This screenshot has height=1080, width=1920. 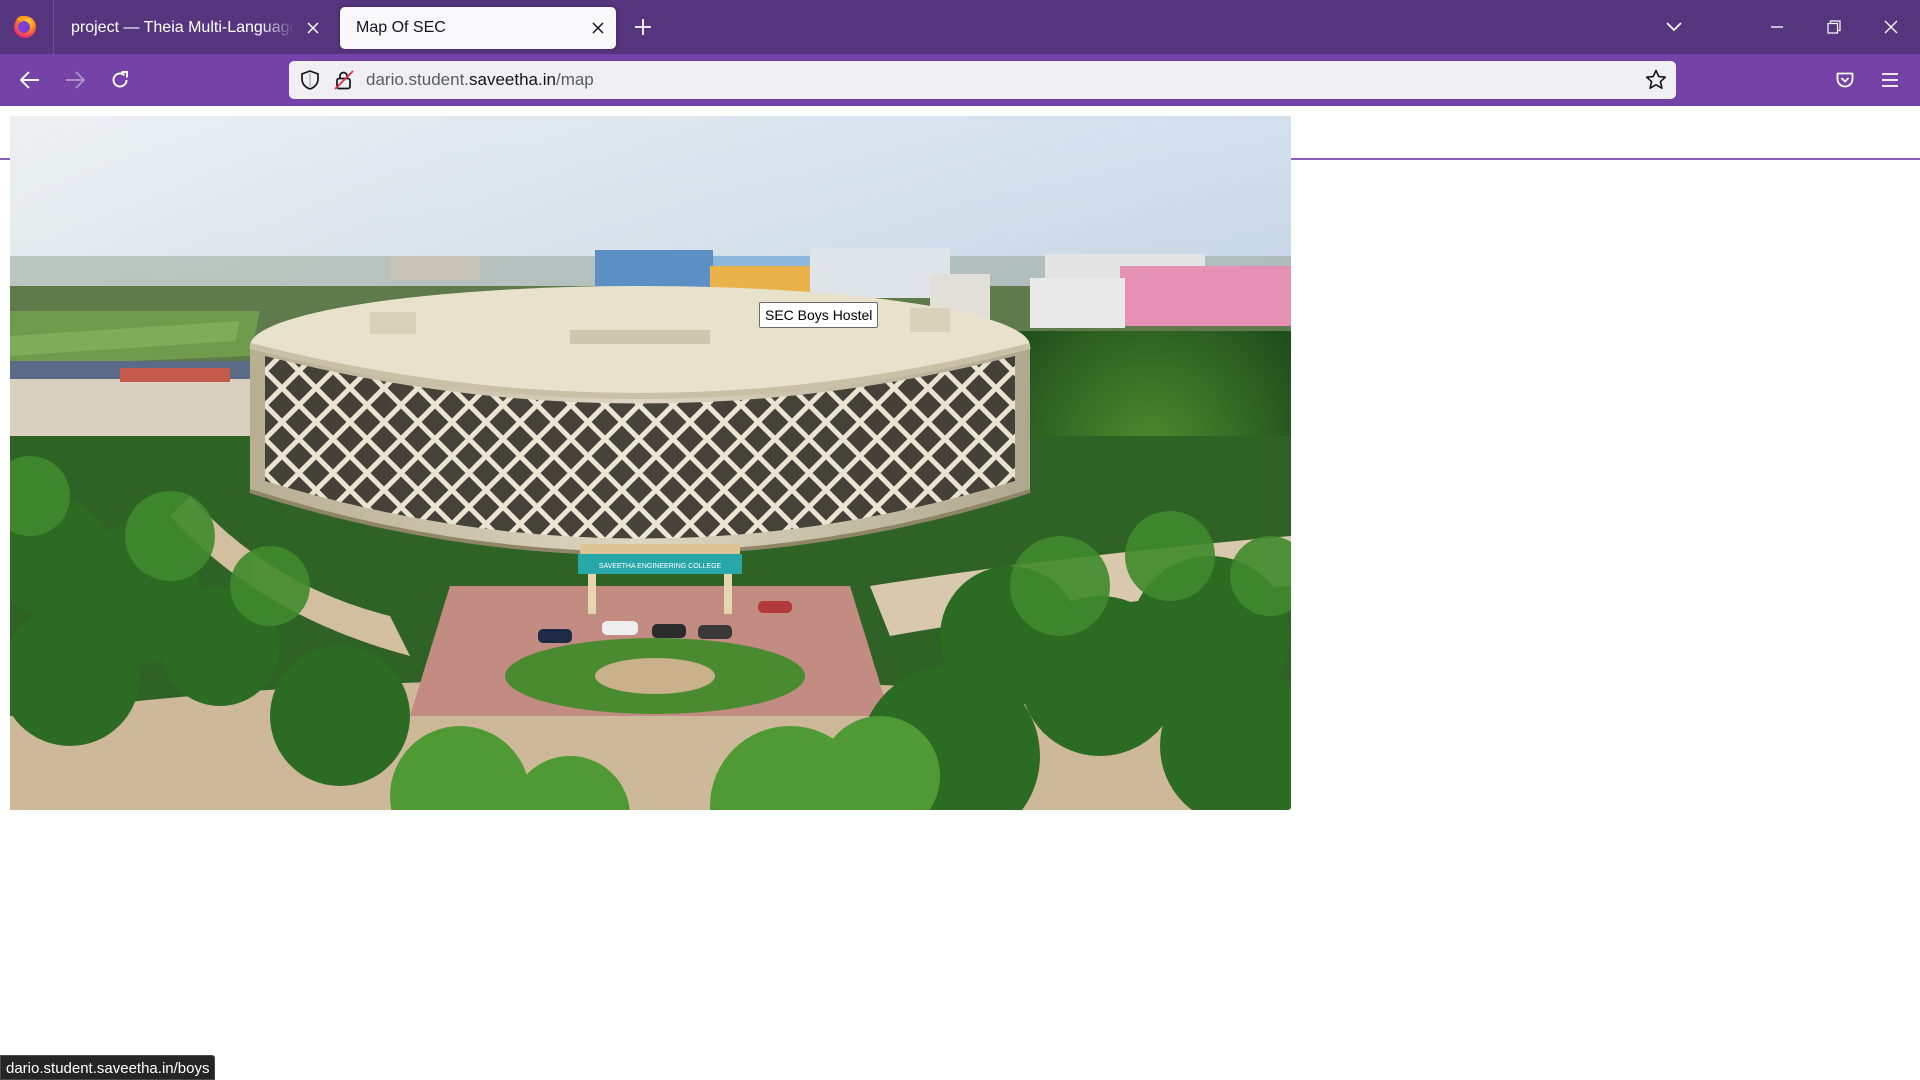 I want to click on minimize-icon, so click(x=1777, y=27).